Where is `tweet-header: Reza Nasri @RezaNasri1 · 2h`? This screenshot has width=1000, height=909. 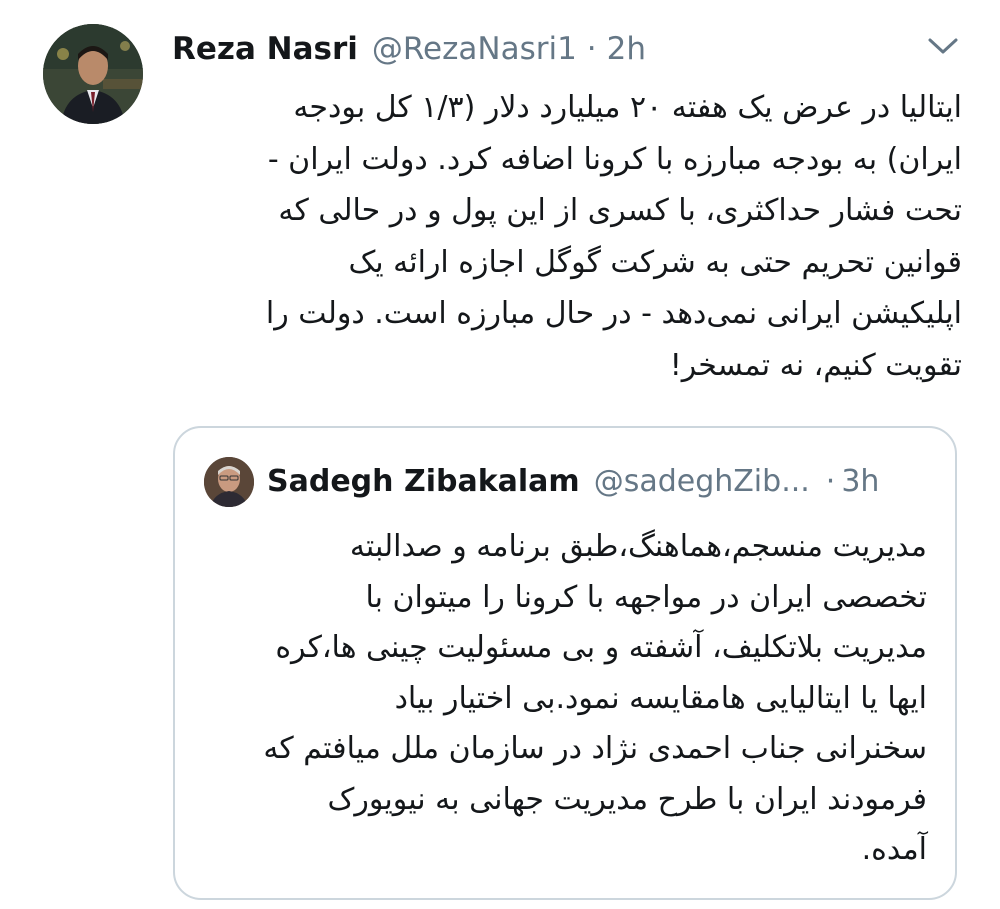 tweet-header: Reza Nasri @RezaNasri1 · 2h is located at coordinates (409, 49).